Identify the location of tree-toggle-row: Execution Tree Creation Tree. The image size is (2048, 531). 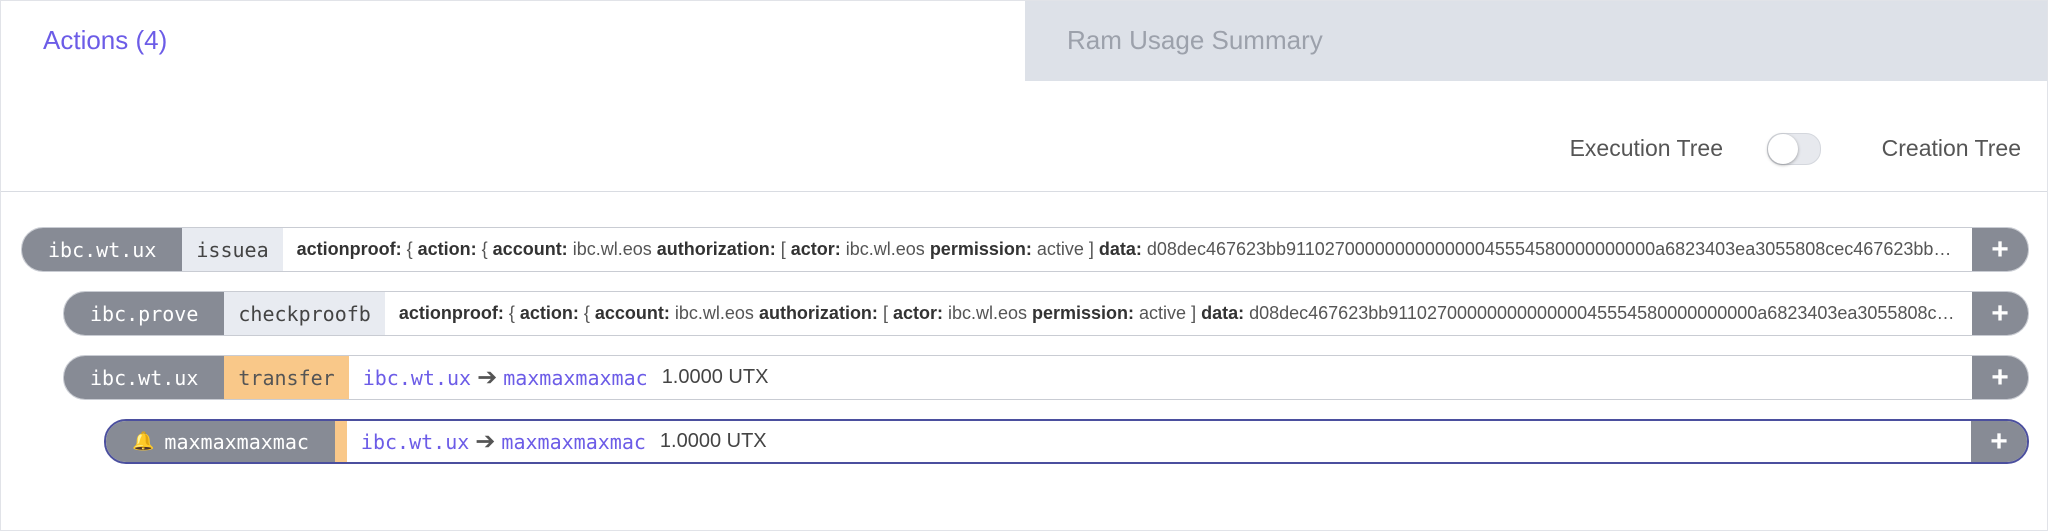
(1795, 149).